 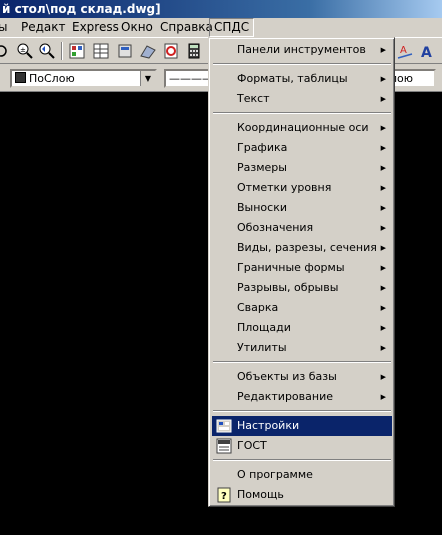 I want to click on menu-item-about: О программе, so click(x=302, y=475).